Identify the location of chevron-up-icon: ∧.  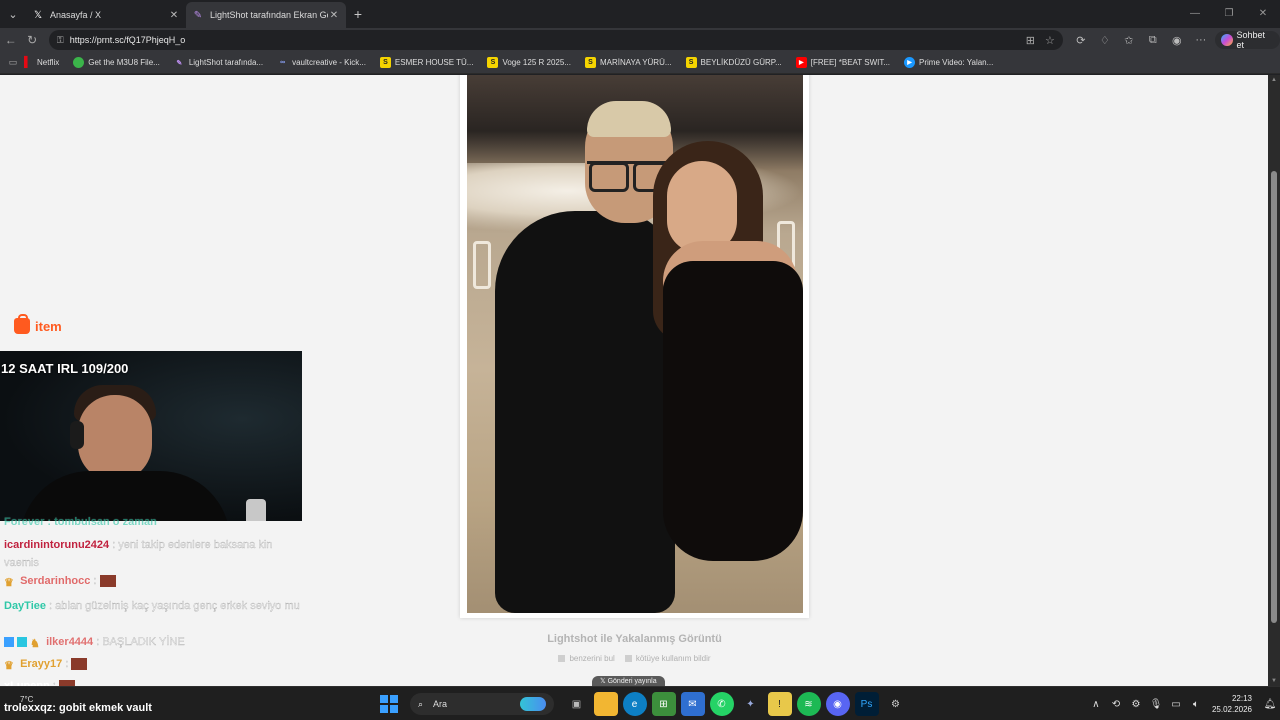
(1096, 704).